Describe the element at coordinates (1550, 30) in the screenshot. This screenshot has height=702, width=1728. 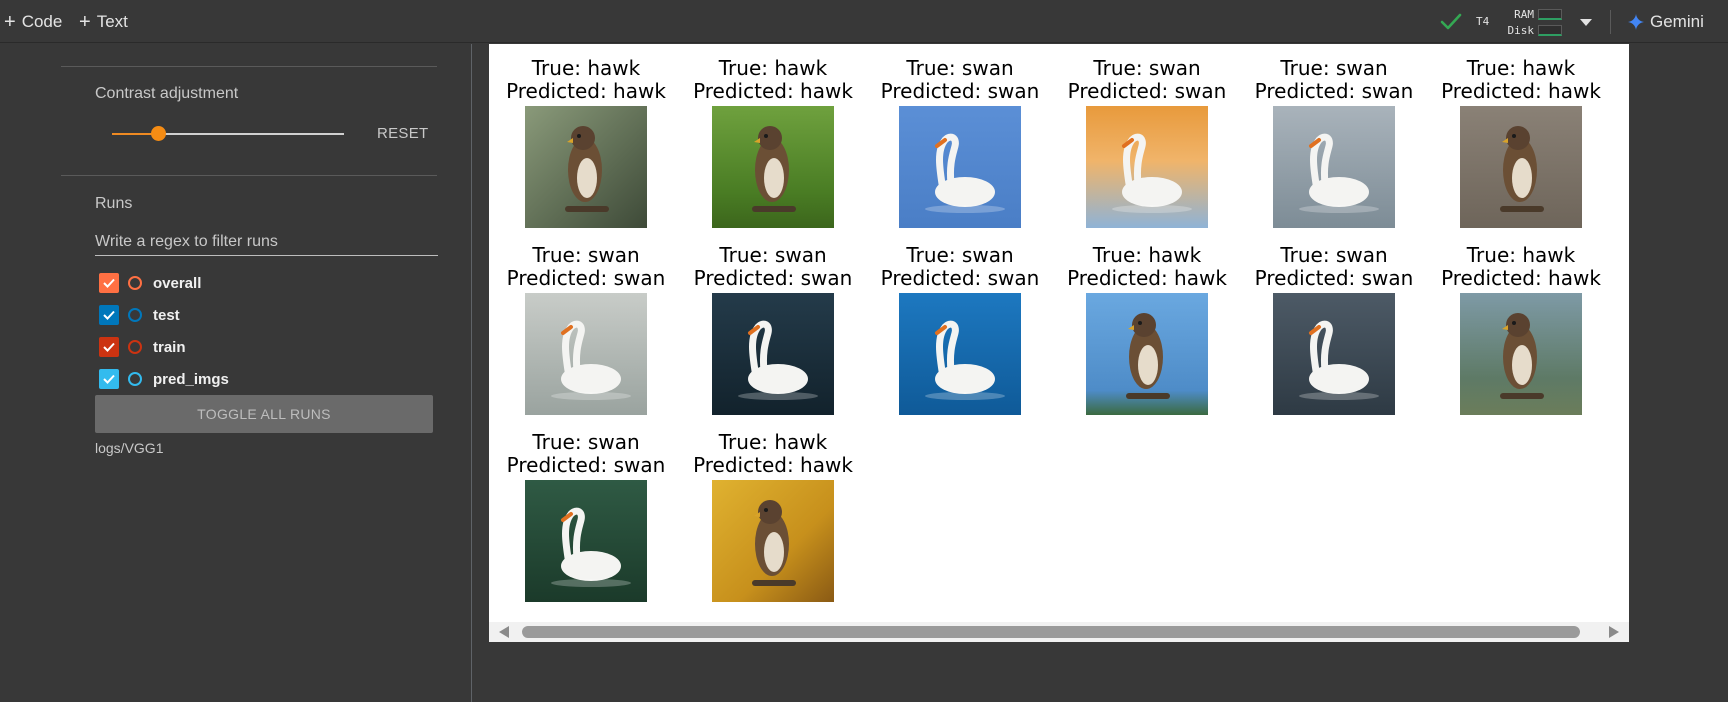
I see `disk-usage-bar` at that location.